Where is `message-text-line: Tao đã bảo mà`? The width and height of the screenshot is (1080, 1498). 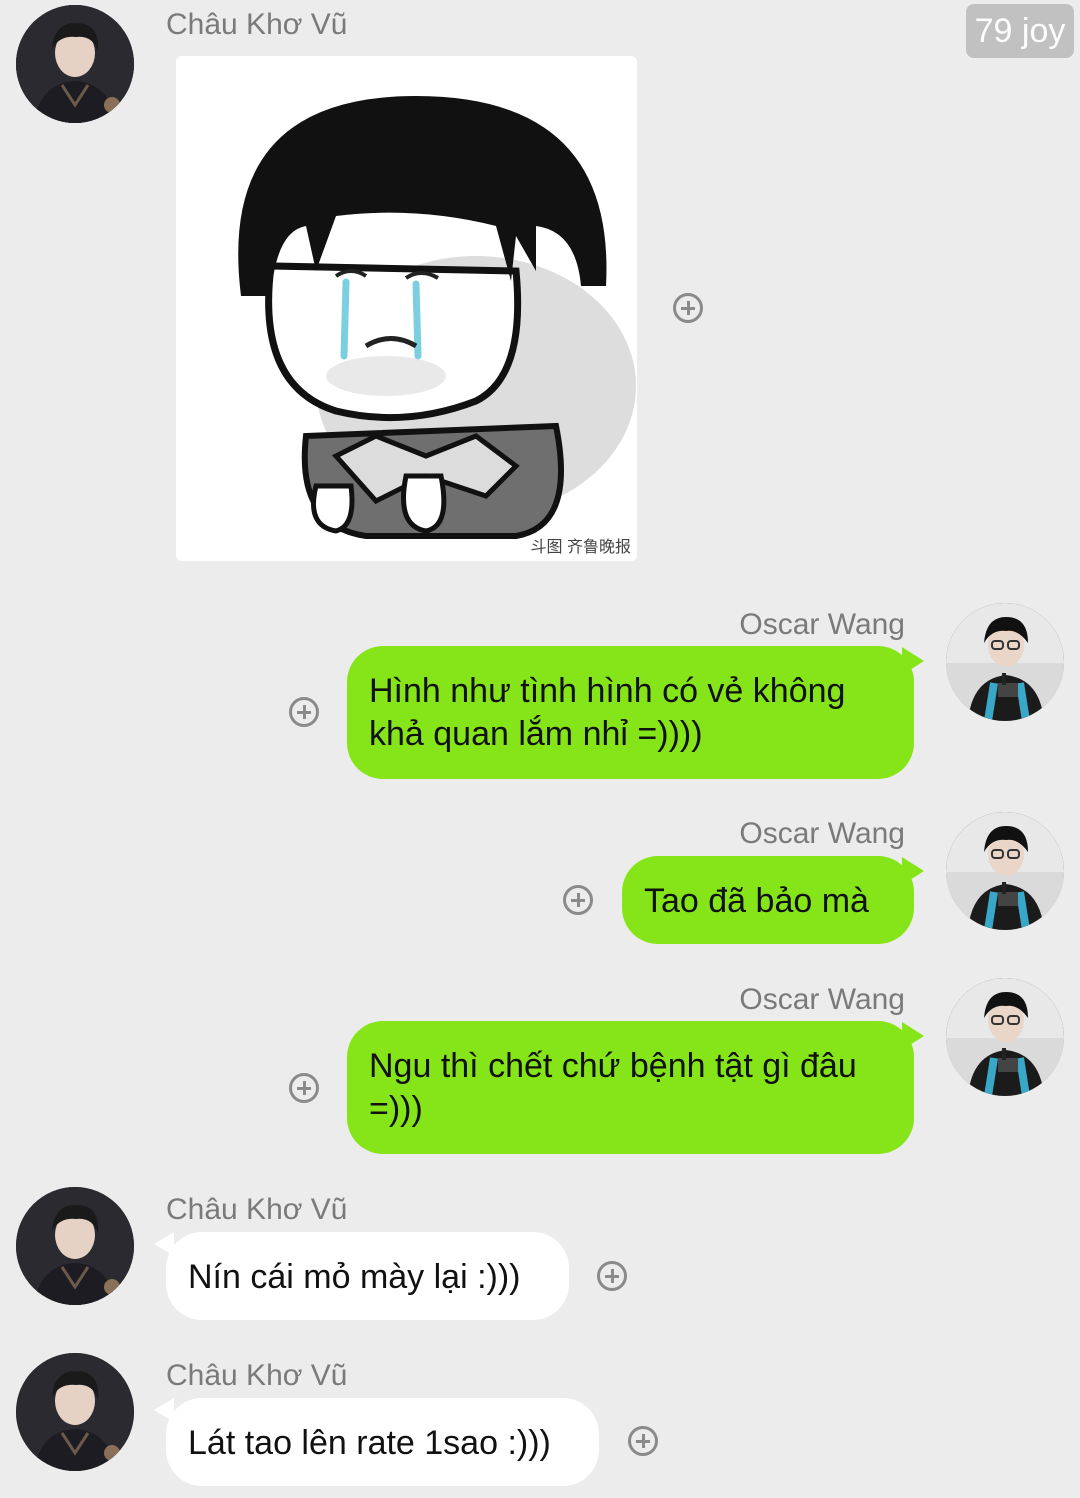
message-text-line: Tao đã bảo mà is located at coordinates (756, 901).